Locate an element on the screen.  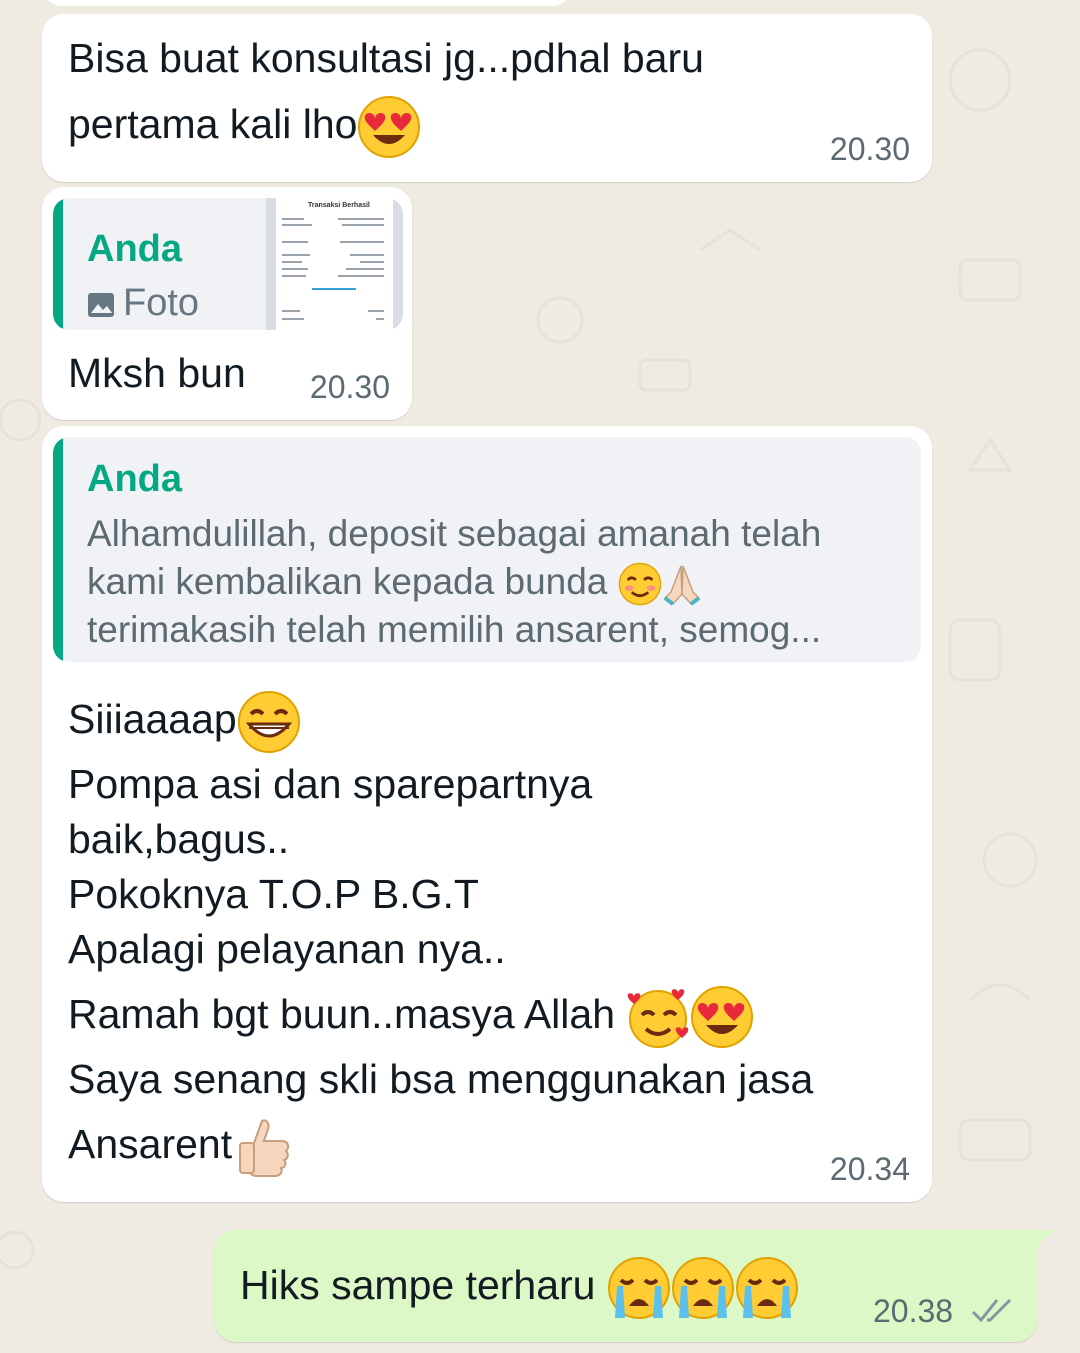
reply-text-line: kami kembalikan kepada bunda is located at coordinates (394, 582).